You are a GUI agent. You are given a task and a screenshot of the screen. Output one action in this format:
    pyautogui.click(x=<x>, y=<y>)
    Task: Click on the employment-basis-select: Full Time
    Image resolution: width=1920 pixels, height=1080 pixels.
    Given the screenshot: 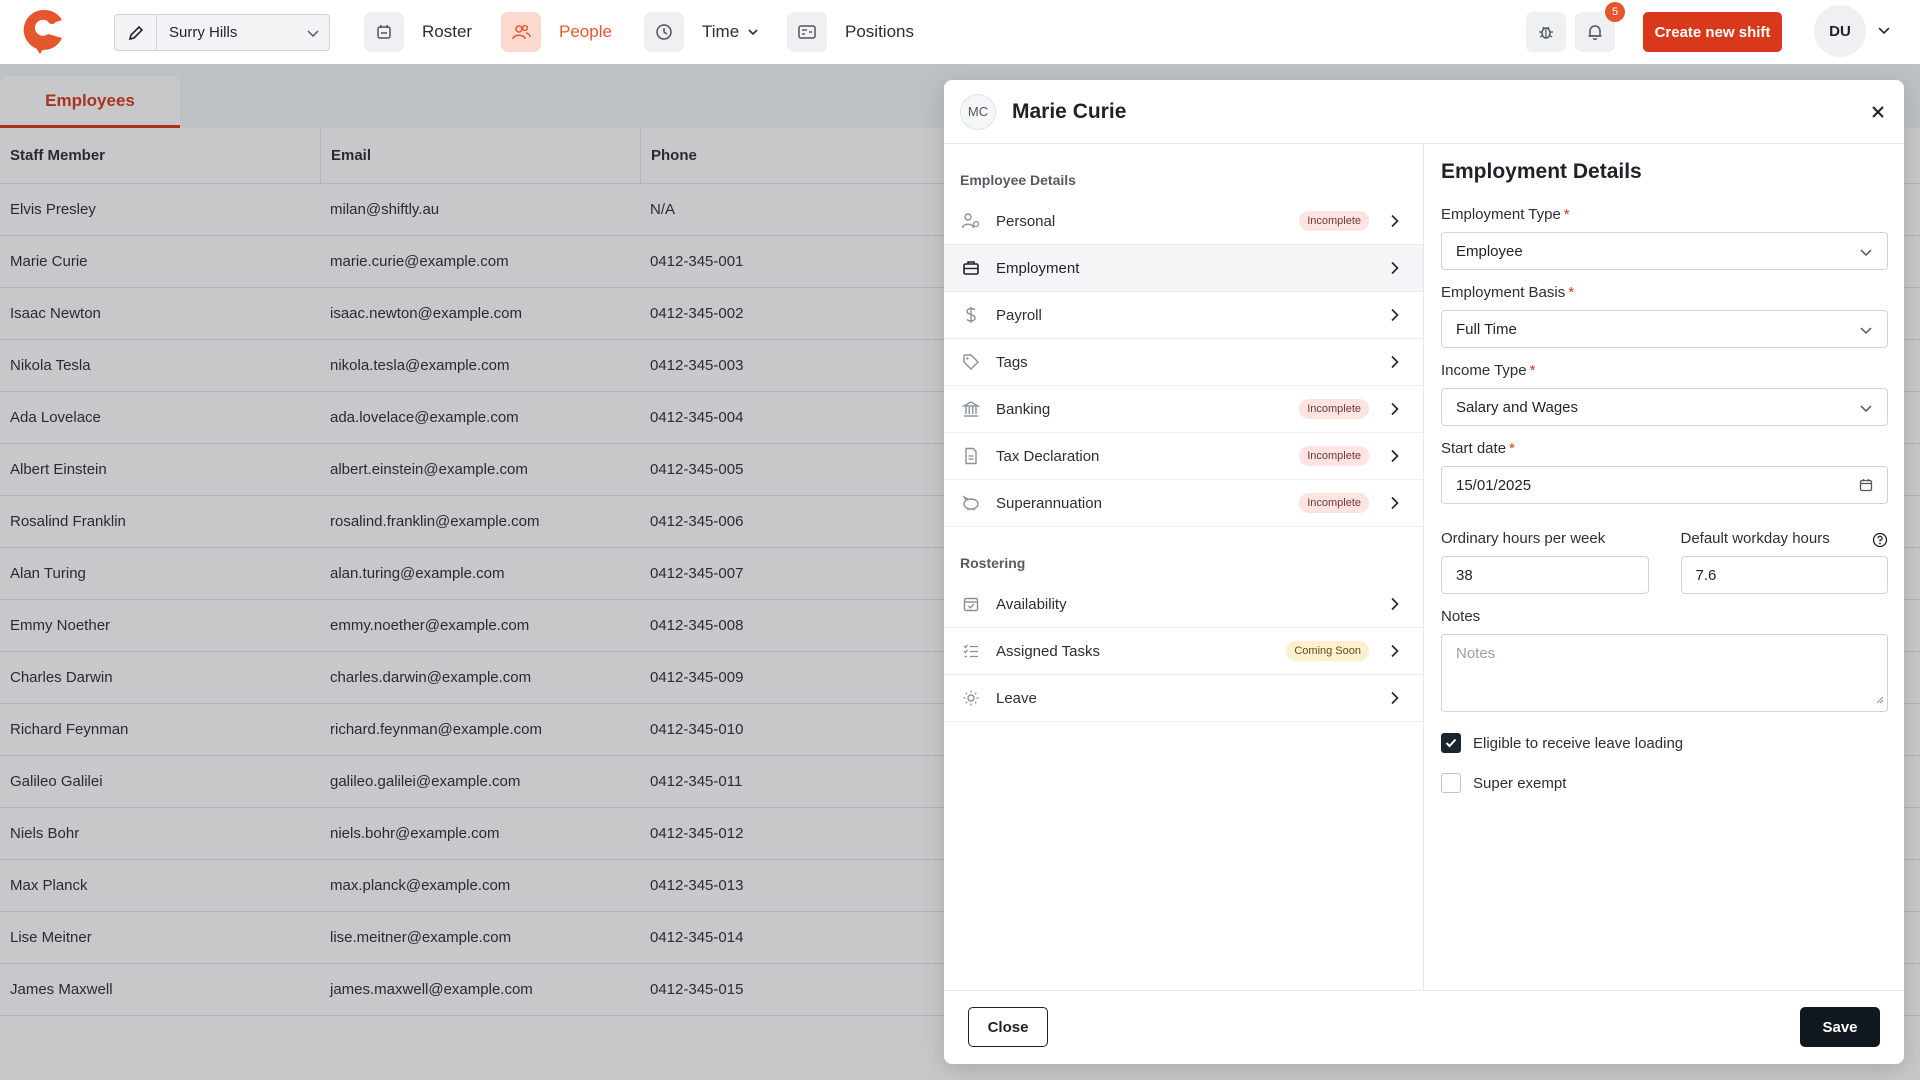 What is the action you would take?
    pyautogui.click(x=1664, y=329)
    